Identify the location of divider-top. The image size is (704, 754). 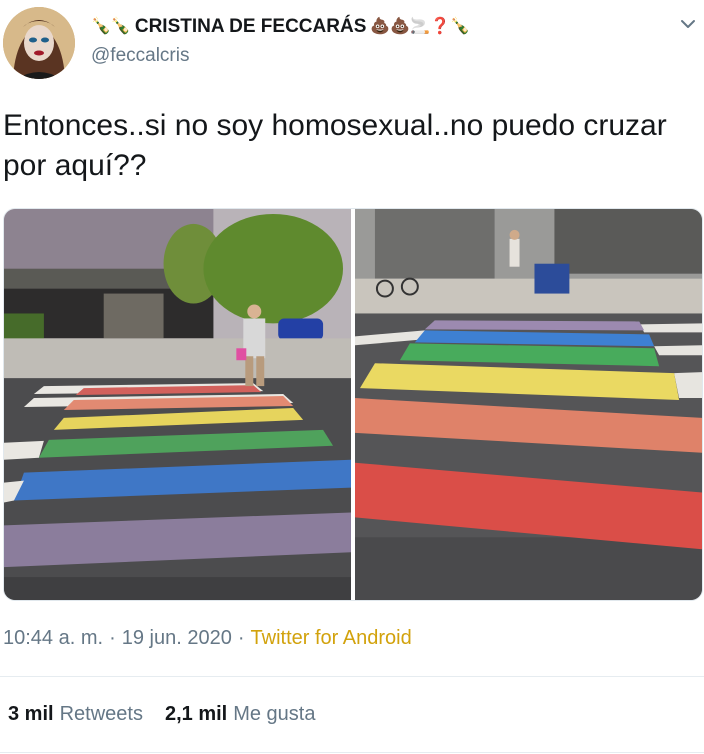
(352, 676).